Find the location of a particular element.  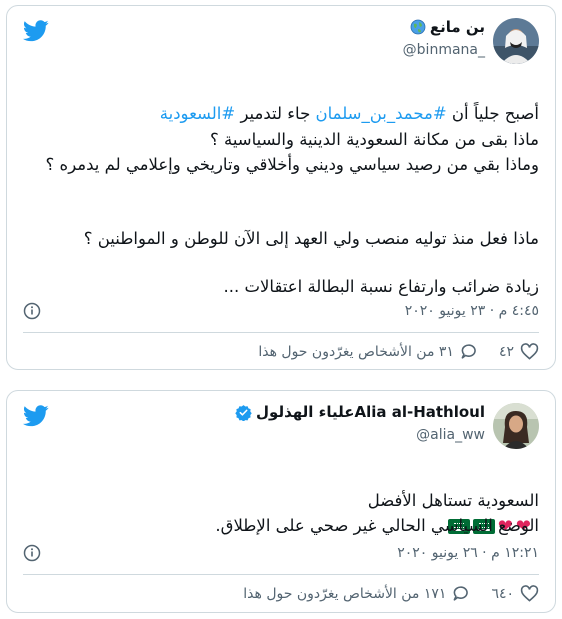

author-name-row: بن مانع is located at coordinates (447, 27).